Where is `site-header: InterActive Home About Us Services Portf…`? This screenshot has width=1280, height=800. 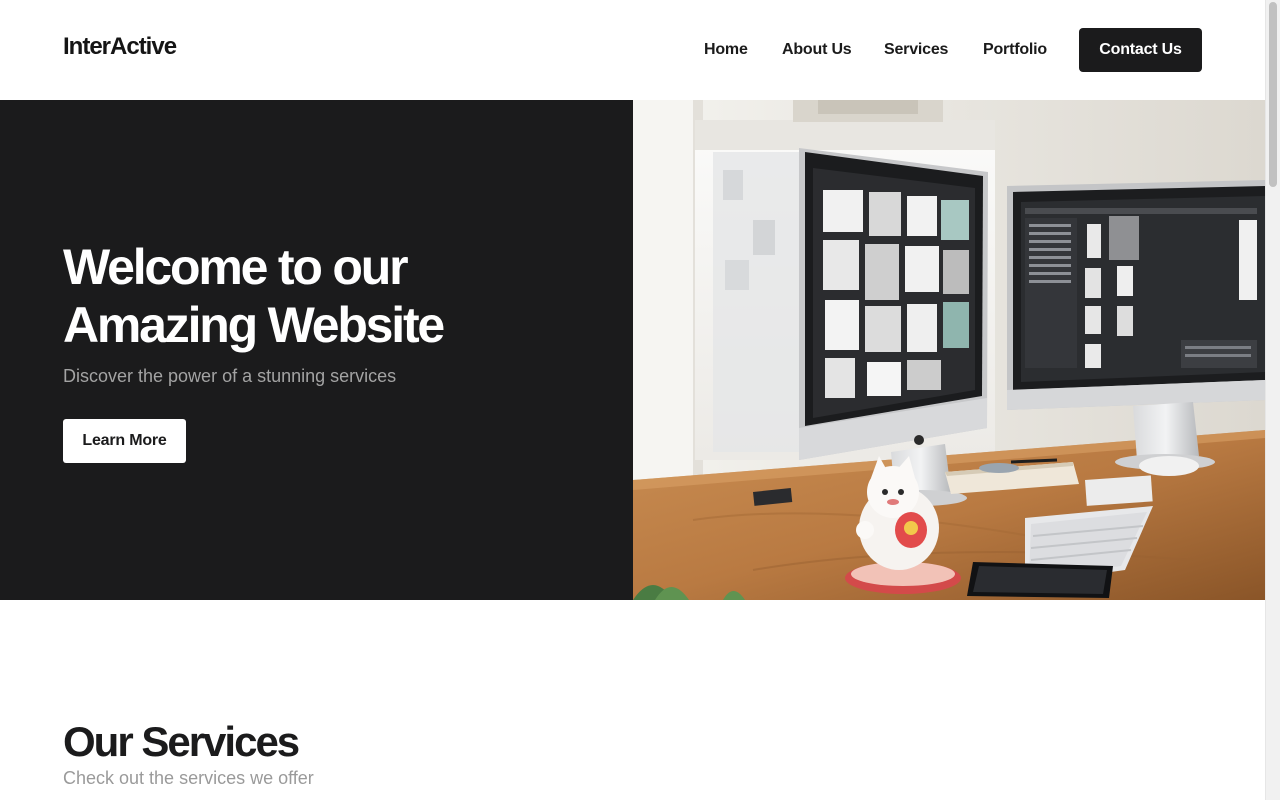
site-header: InterActive Home About Us Services Portf… is located at coordinates (632, 50).